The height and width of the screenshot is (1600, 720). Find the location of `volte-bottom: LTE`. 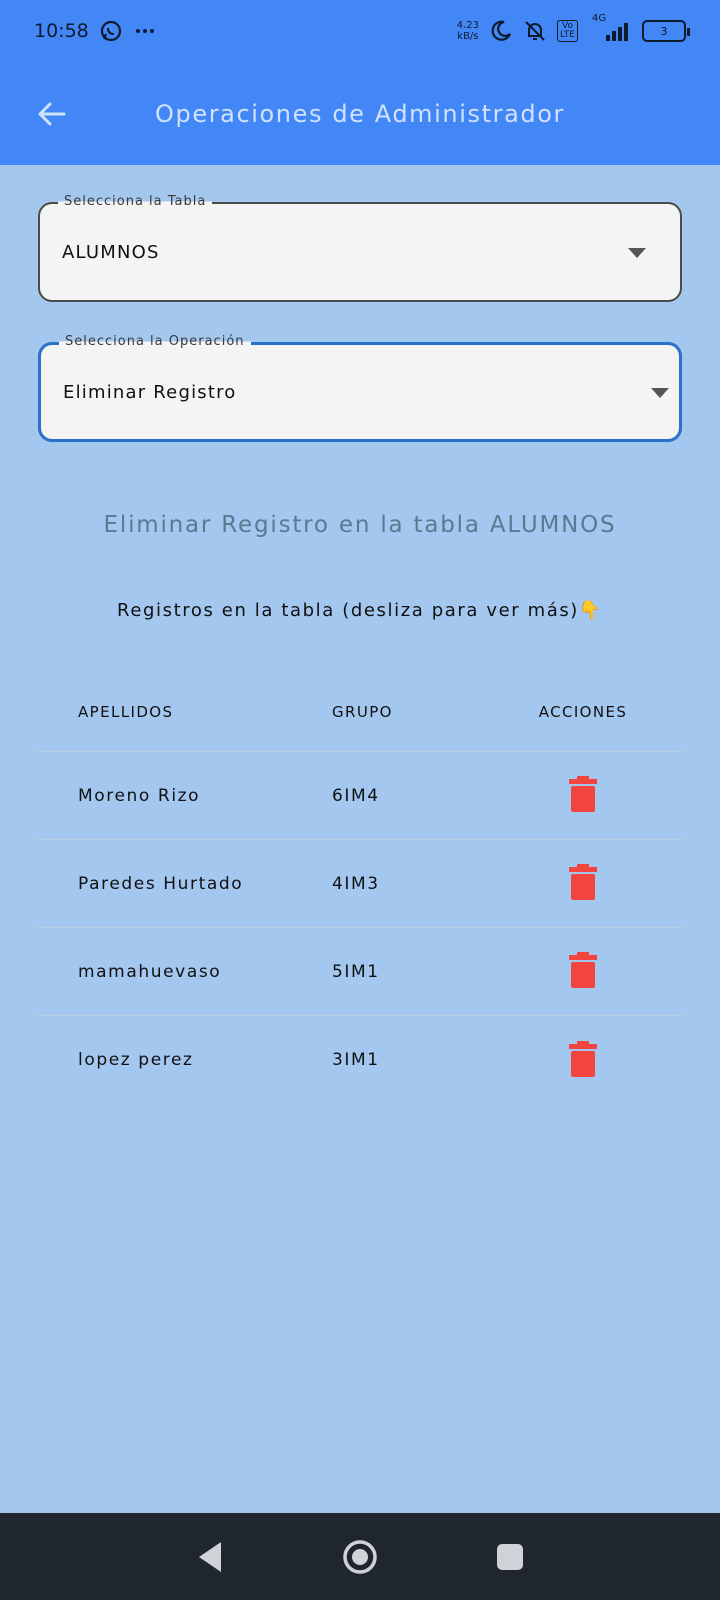

volte-bottom: LTE is located at coordinates (567, 35).